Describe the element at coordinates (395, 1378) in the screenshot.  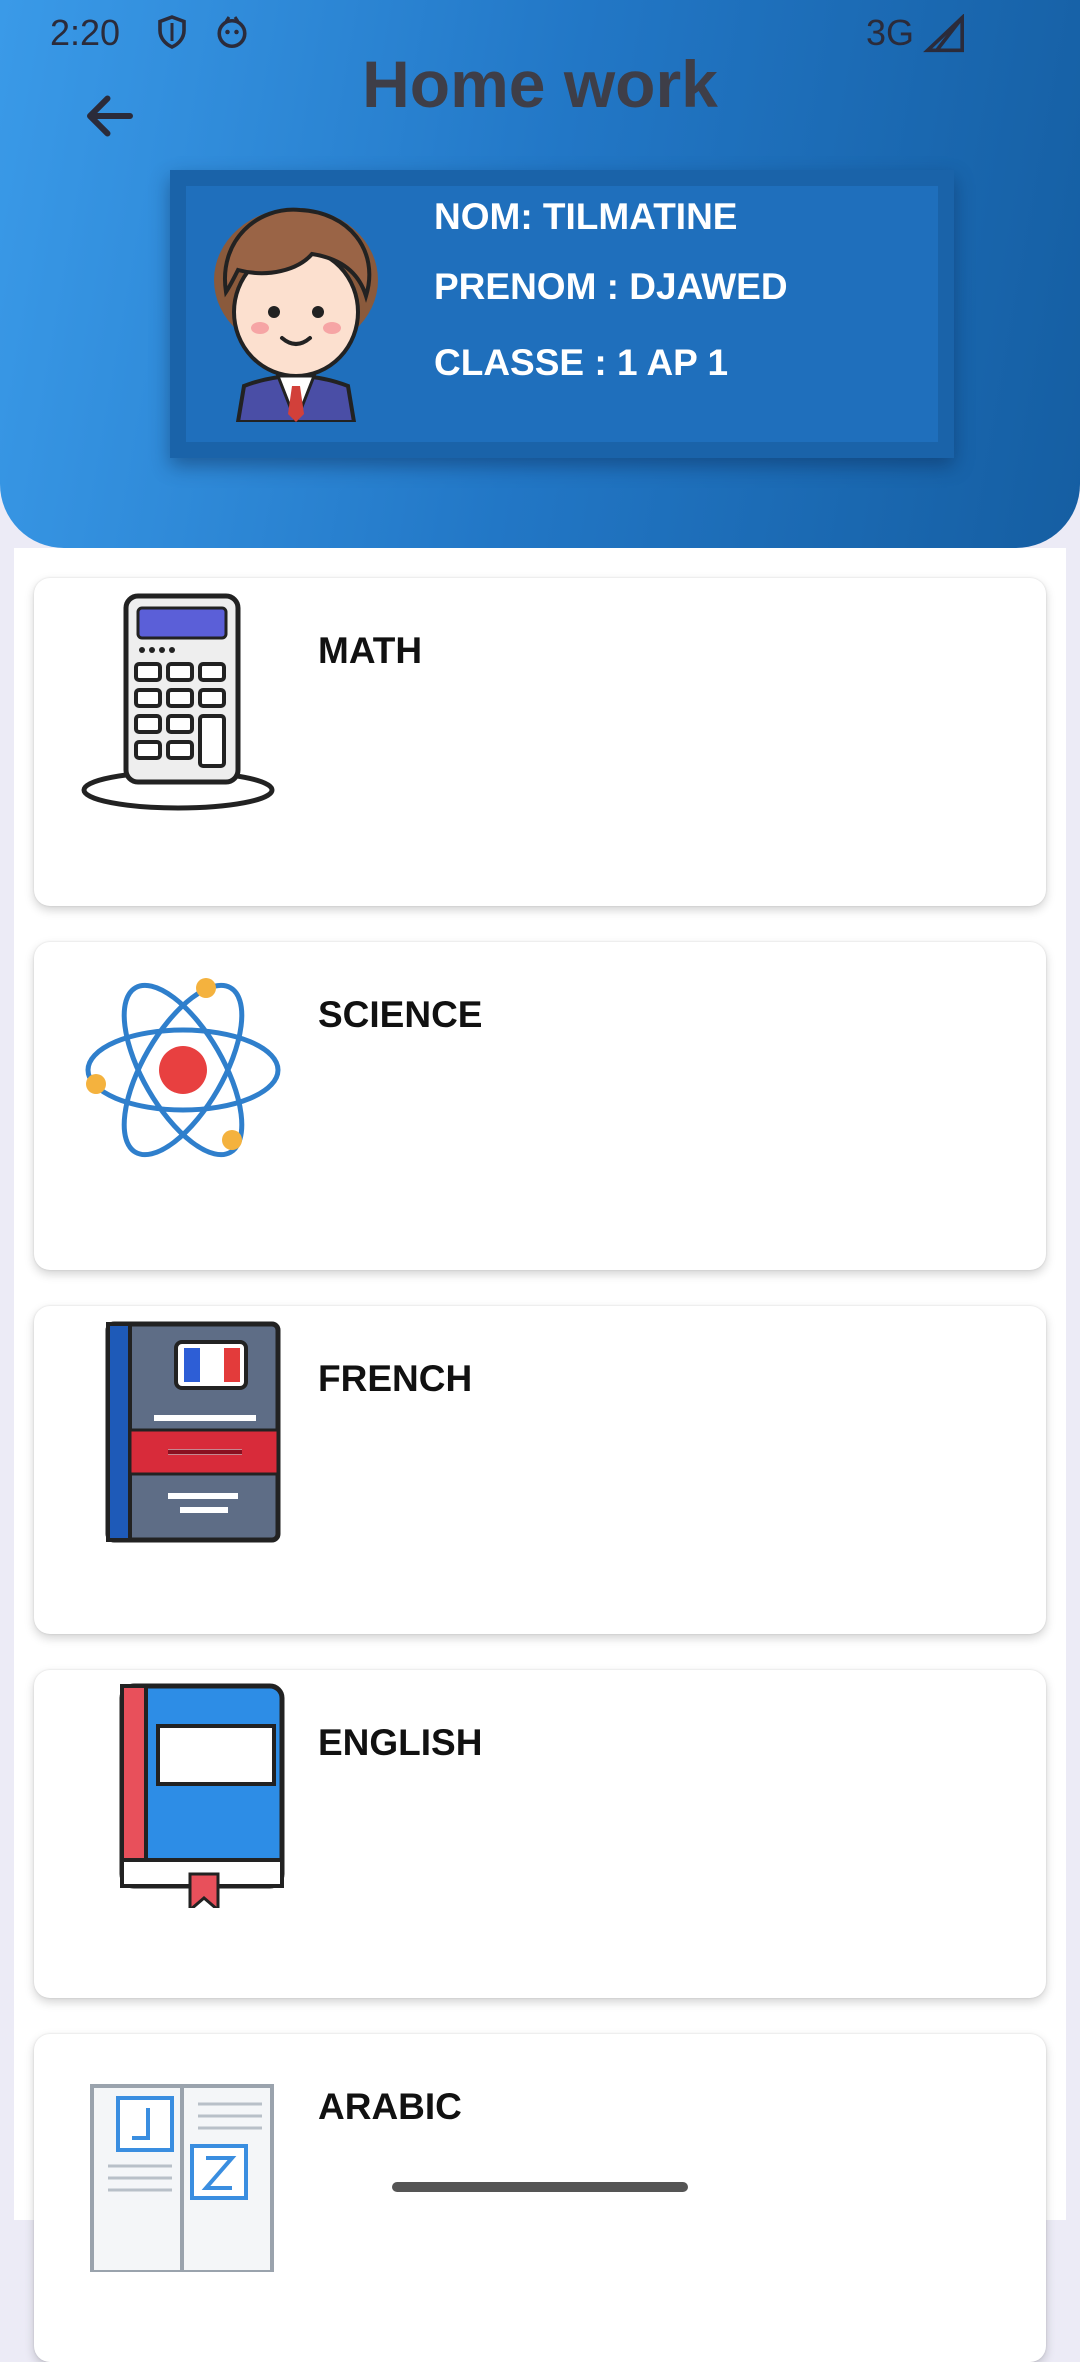
I see `subject-label-french: FRENCH` at that location.